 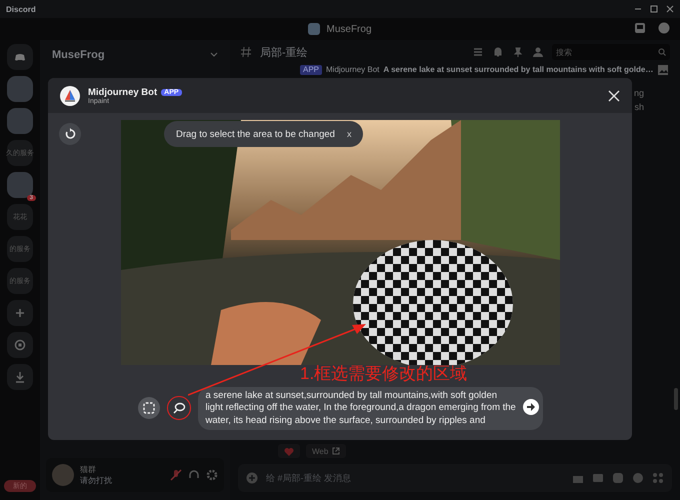 What do you see at coordinates (88, 469) in the screenshot?
I see `user-name: 猫群` at bounding box center [88, 469].